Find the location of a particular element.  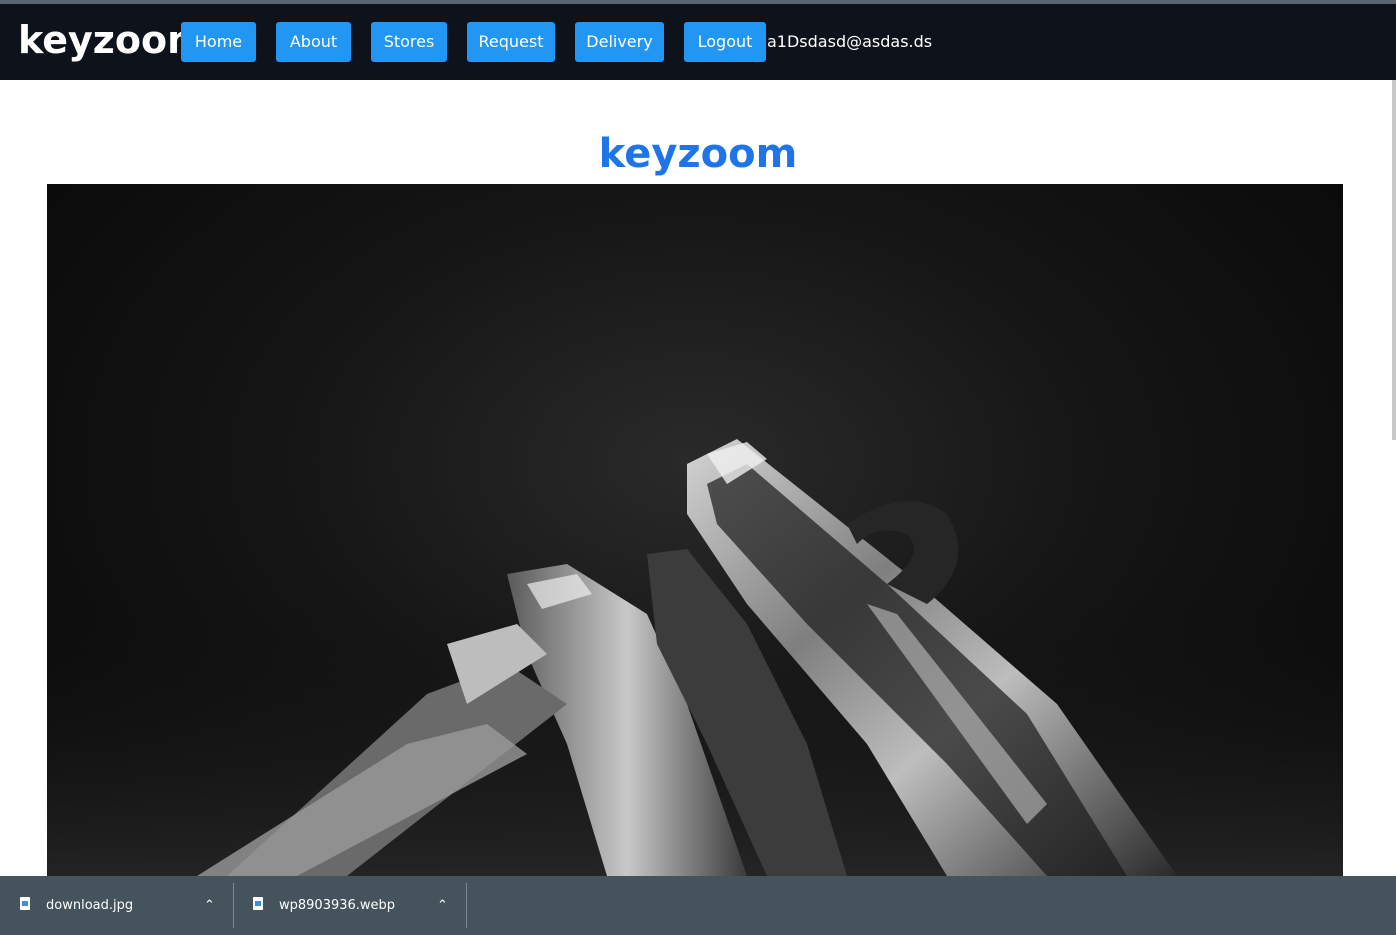

brand-logo: keyzoom is located at coordinates (112, 40).